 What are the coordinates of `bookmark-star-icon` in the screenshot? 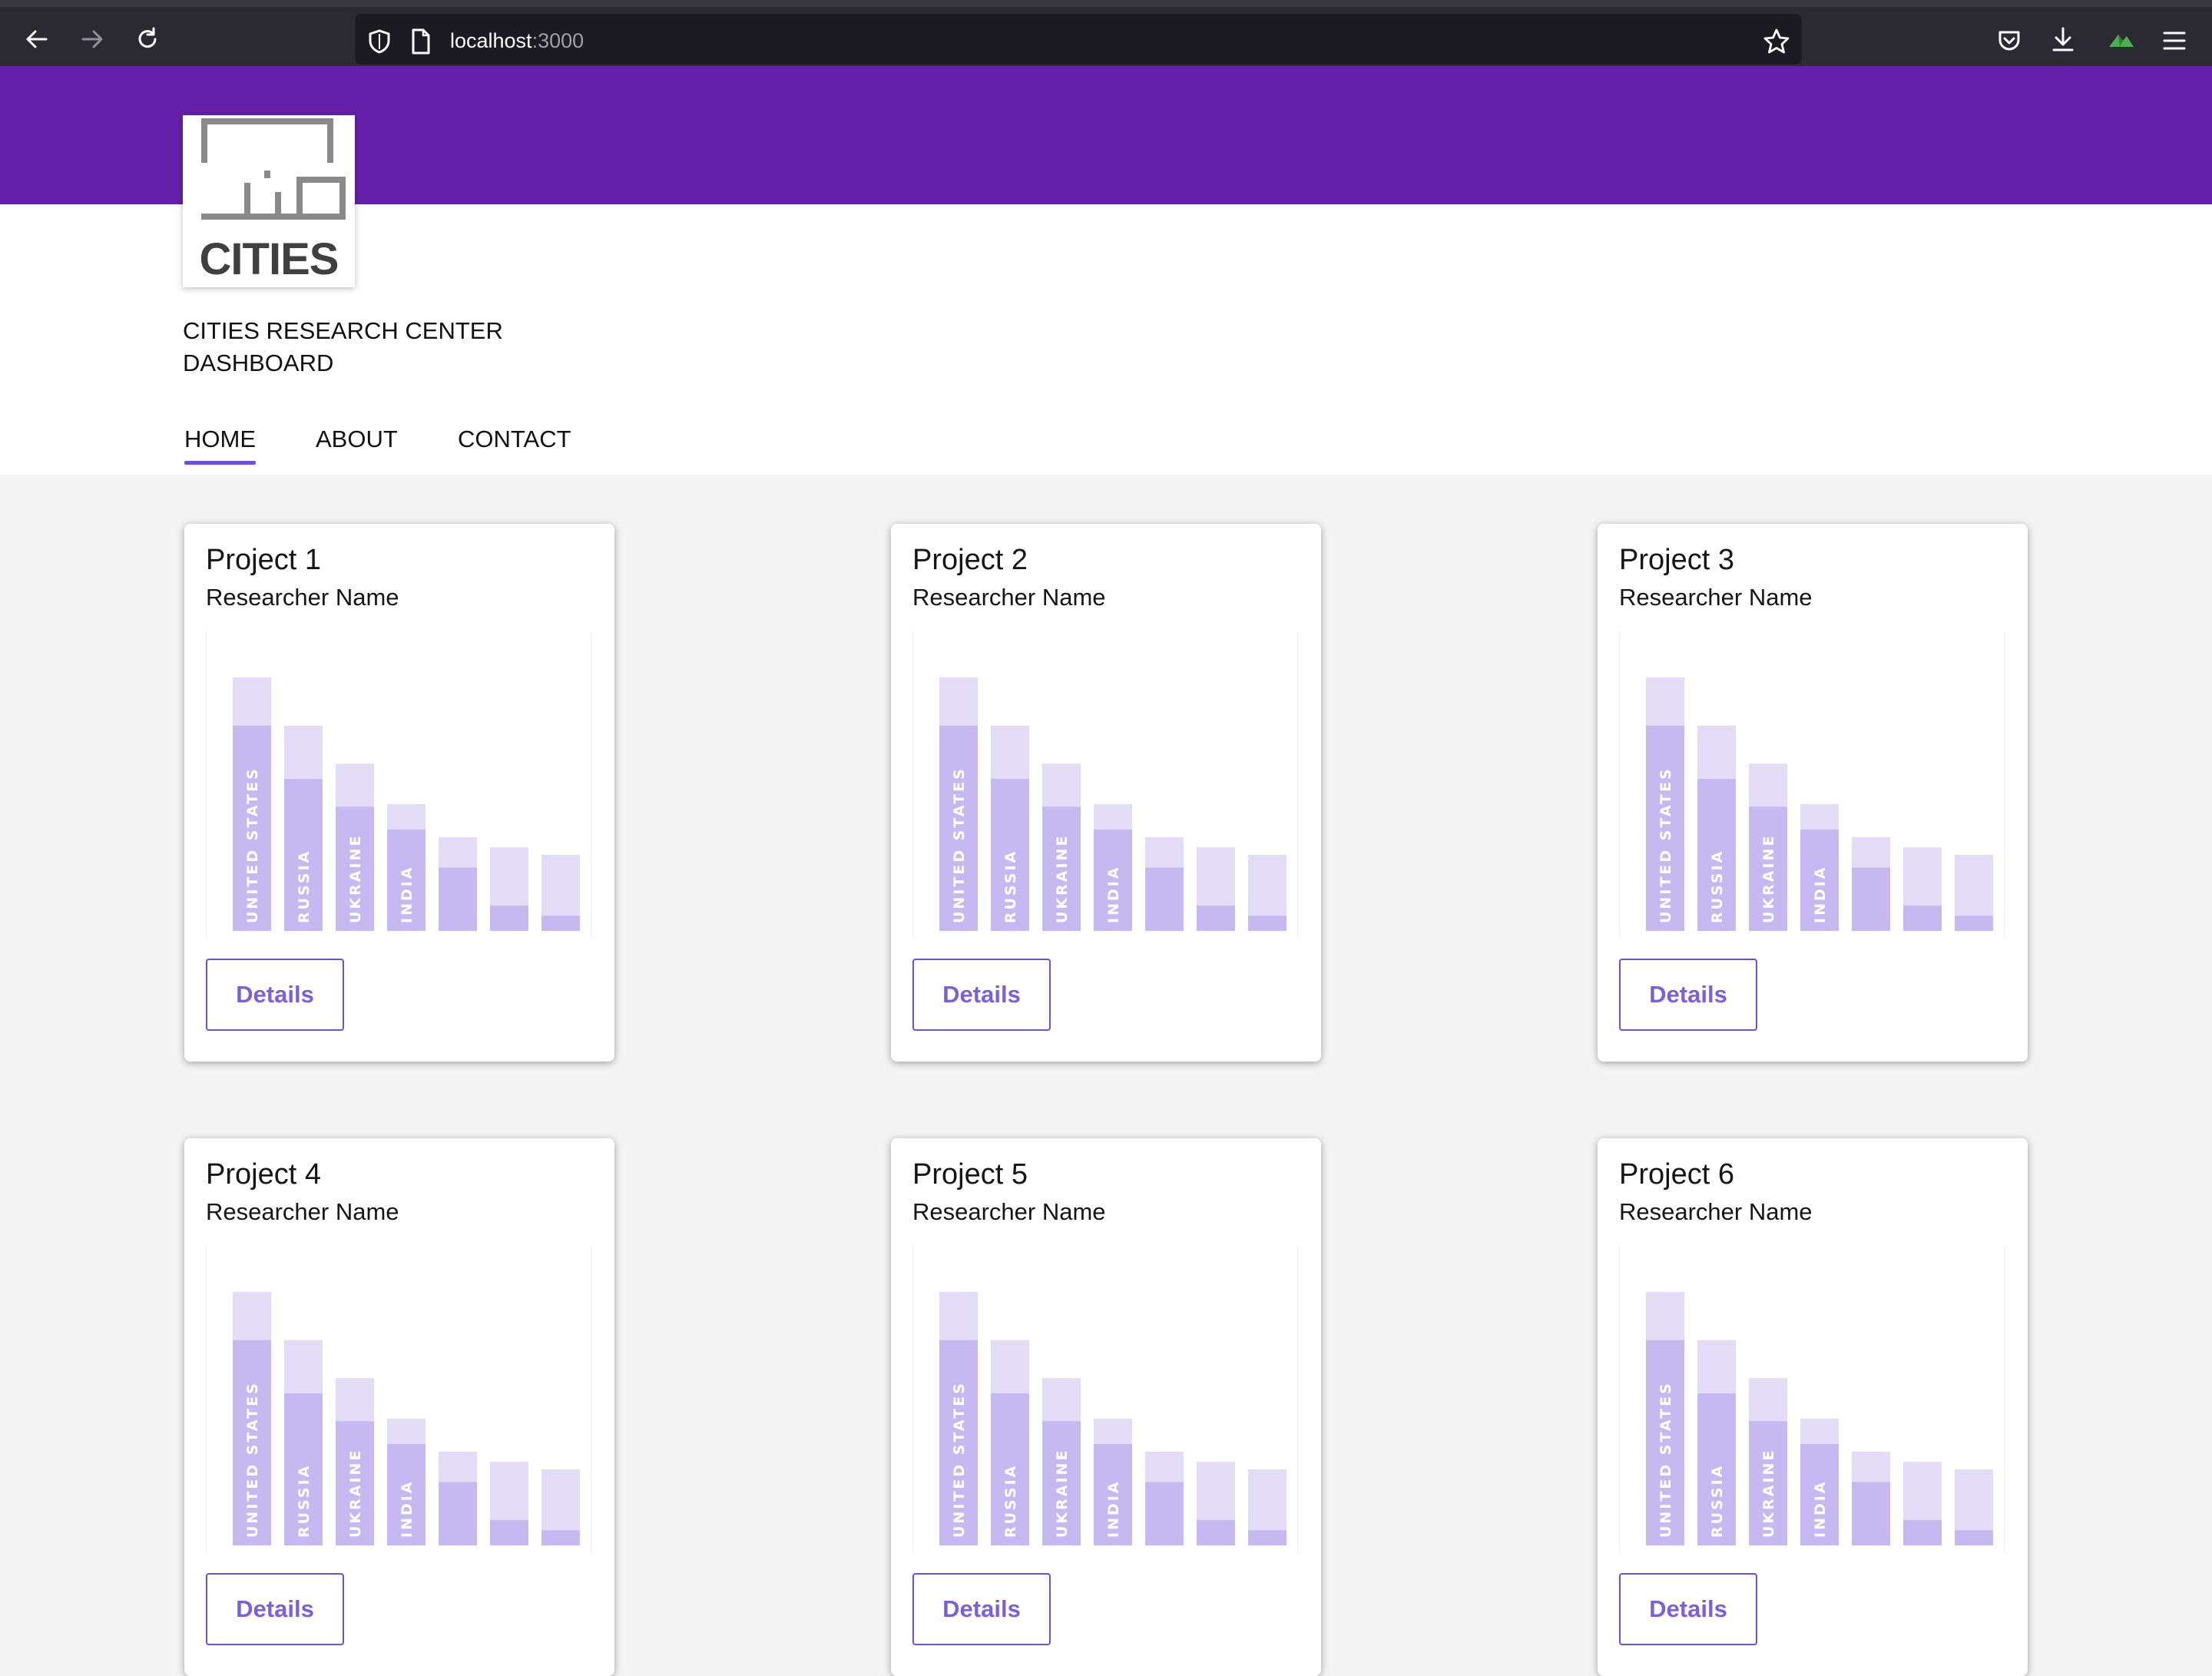 It's located at (1777, 41).